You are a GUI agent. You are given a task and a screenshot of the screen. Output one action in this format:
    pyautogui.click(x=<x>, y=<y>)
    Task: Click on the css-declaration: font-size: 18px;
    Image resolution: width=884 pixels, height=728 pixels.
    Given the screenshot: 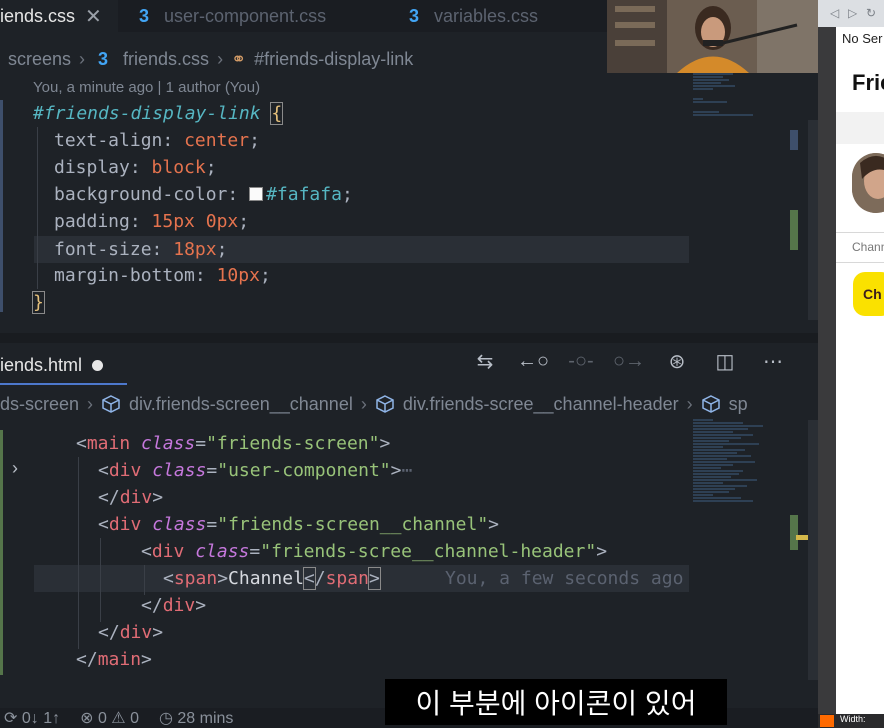 What is the action you would take?
    pyautogui.click(x=140, y=249)
    